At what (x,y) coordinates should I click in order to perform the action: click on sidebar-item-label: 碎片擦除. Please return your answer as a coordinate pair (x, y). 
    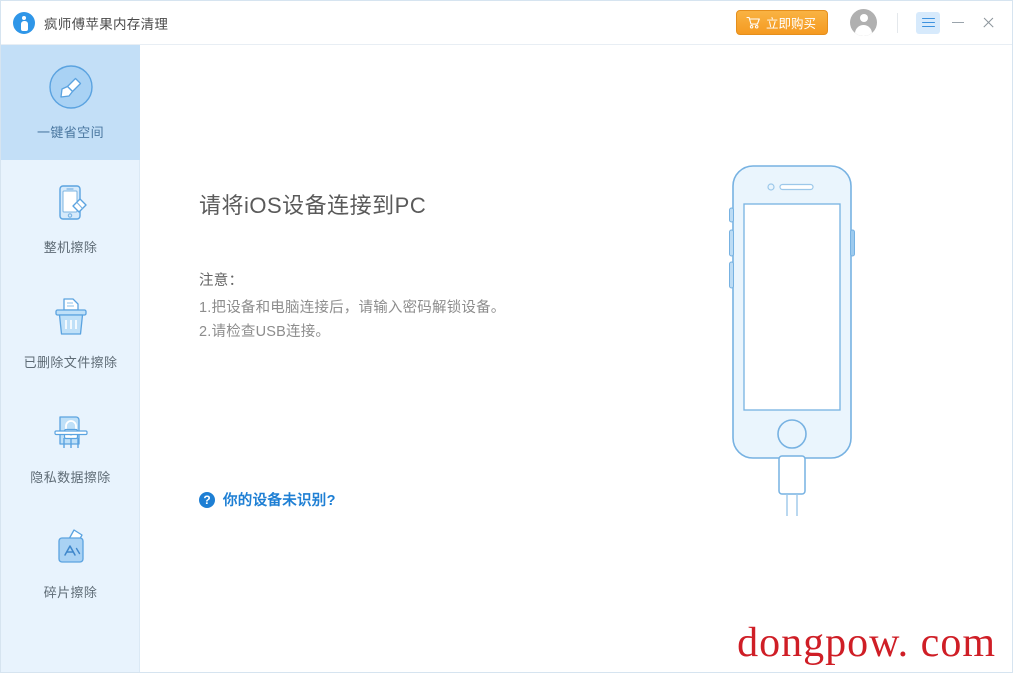
    Looking at the image, I should click on (70, 592).